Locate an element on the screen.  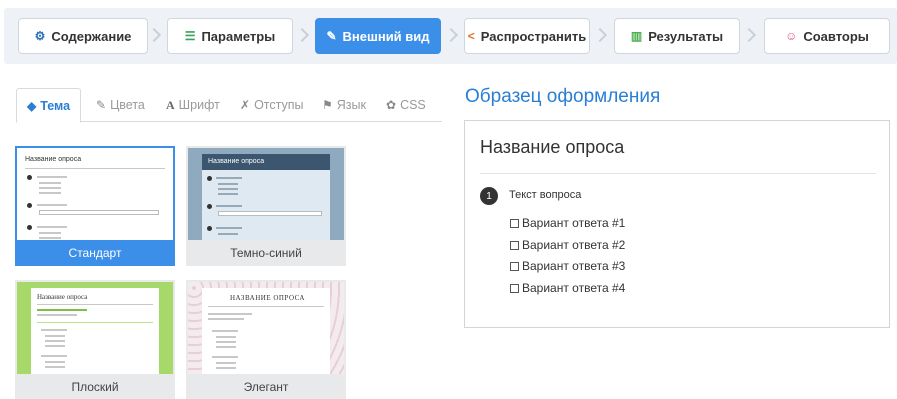
question-number-badge: 1 is located at coordinates (489, 196).